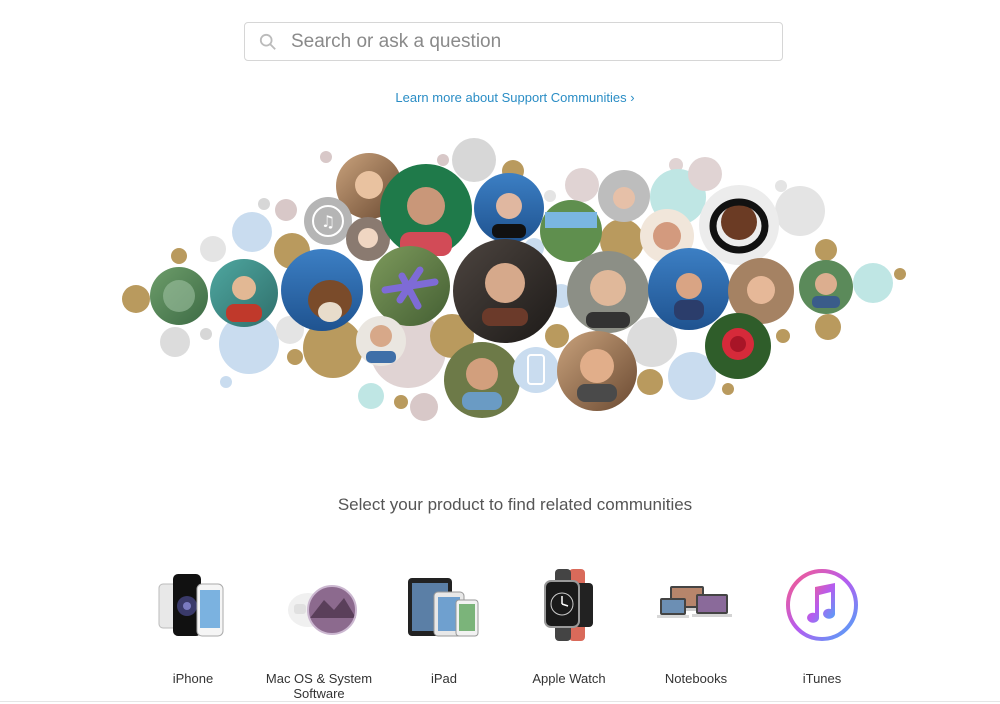  I want to click on product-macos: Mac OS & System Software, so click(319, 633).